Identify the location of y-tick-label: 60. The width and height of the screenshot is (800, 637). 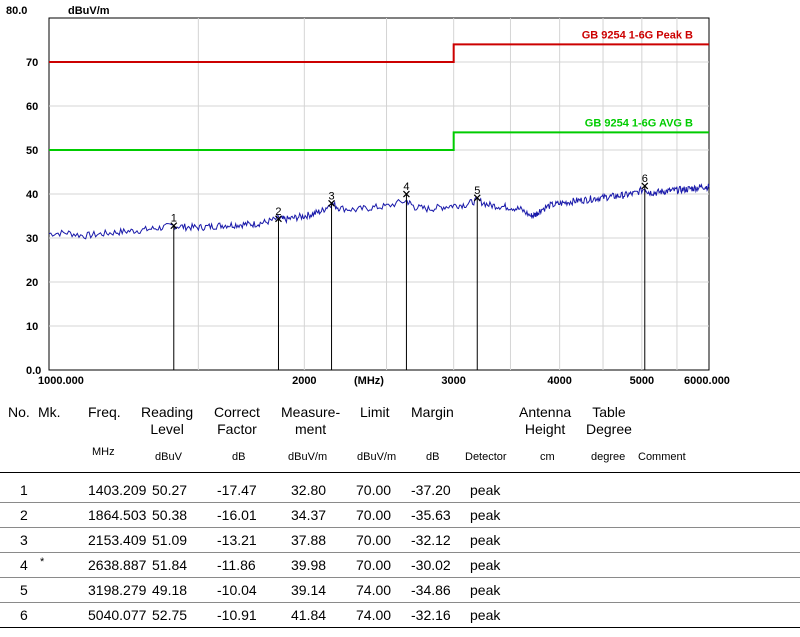
(32, 107).